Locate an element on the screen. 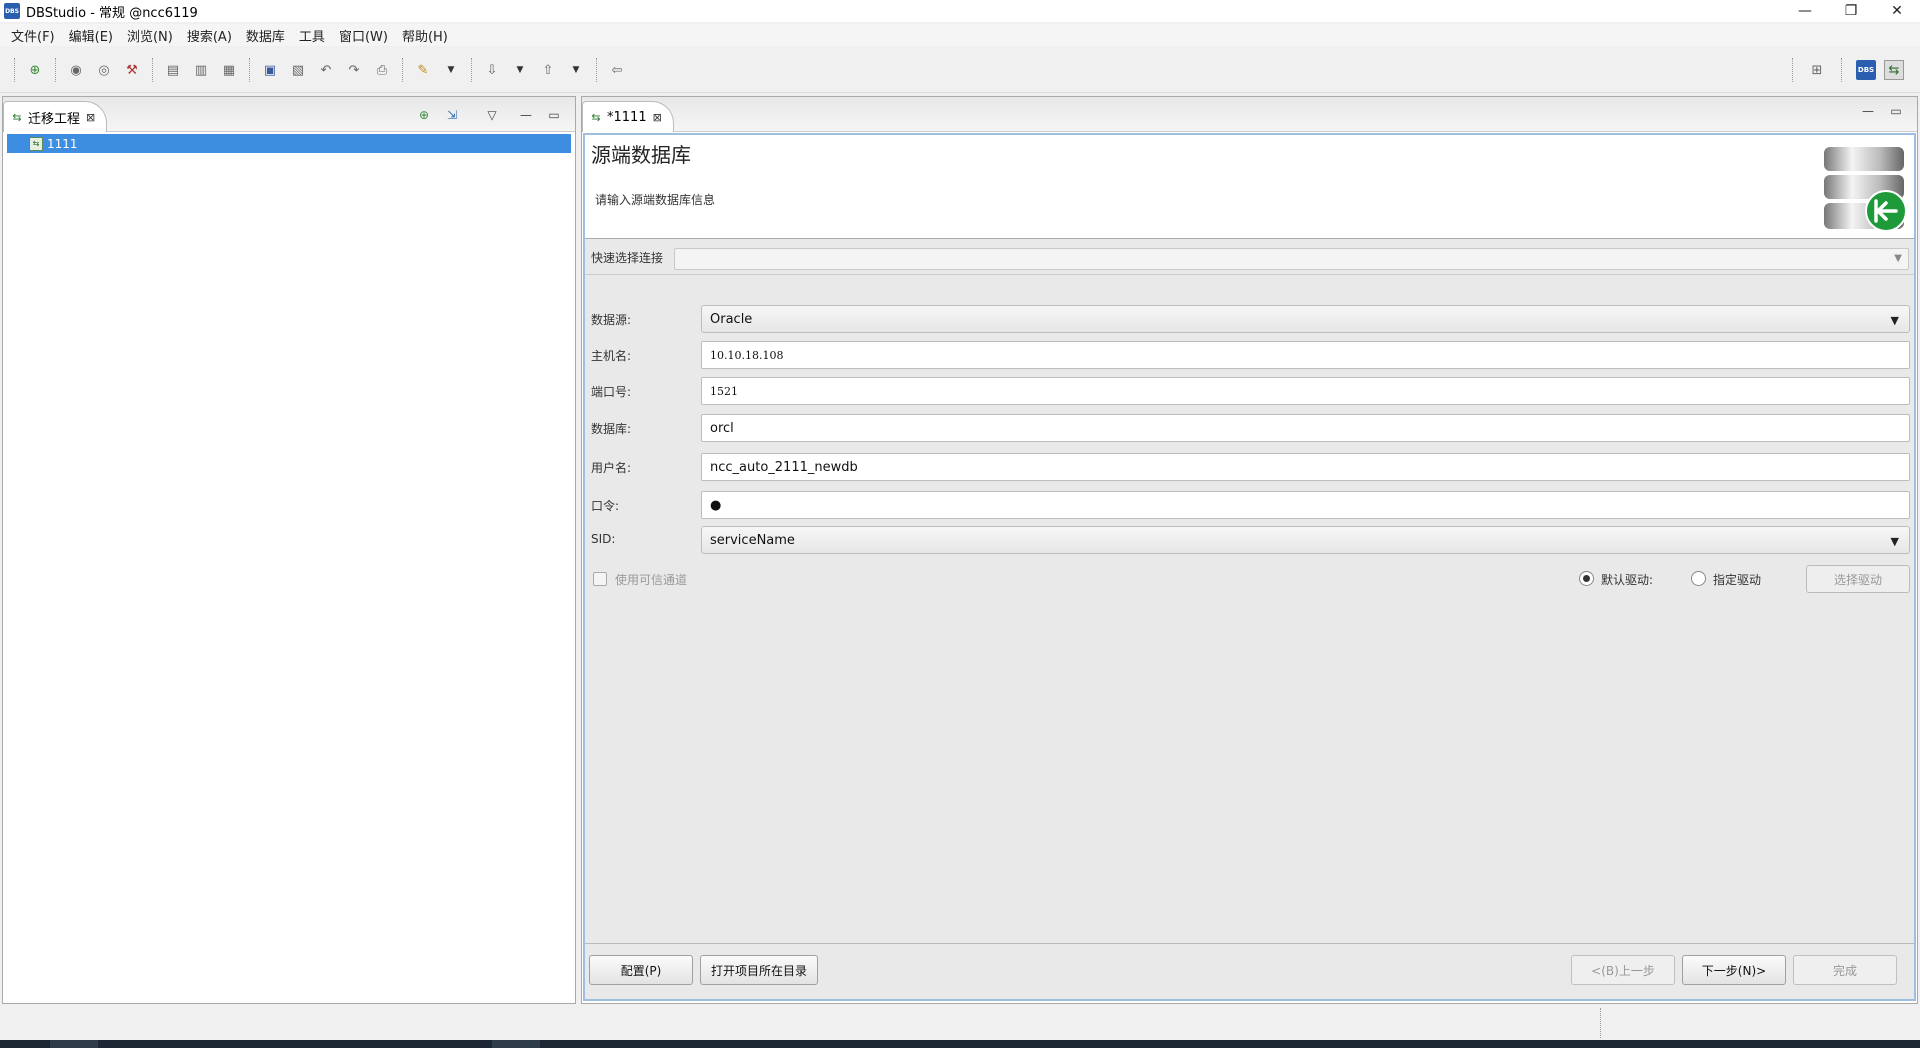 The height and width of the screenshot is (1048, 1920). wizard-title: 源端数据库 is located at coordinates (641, 155).